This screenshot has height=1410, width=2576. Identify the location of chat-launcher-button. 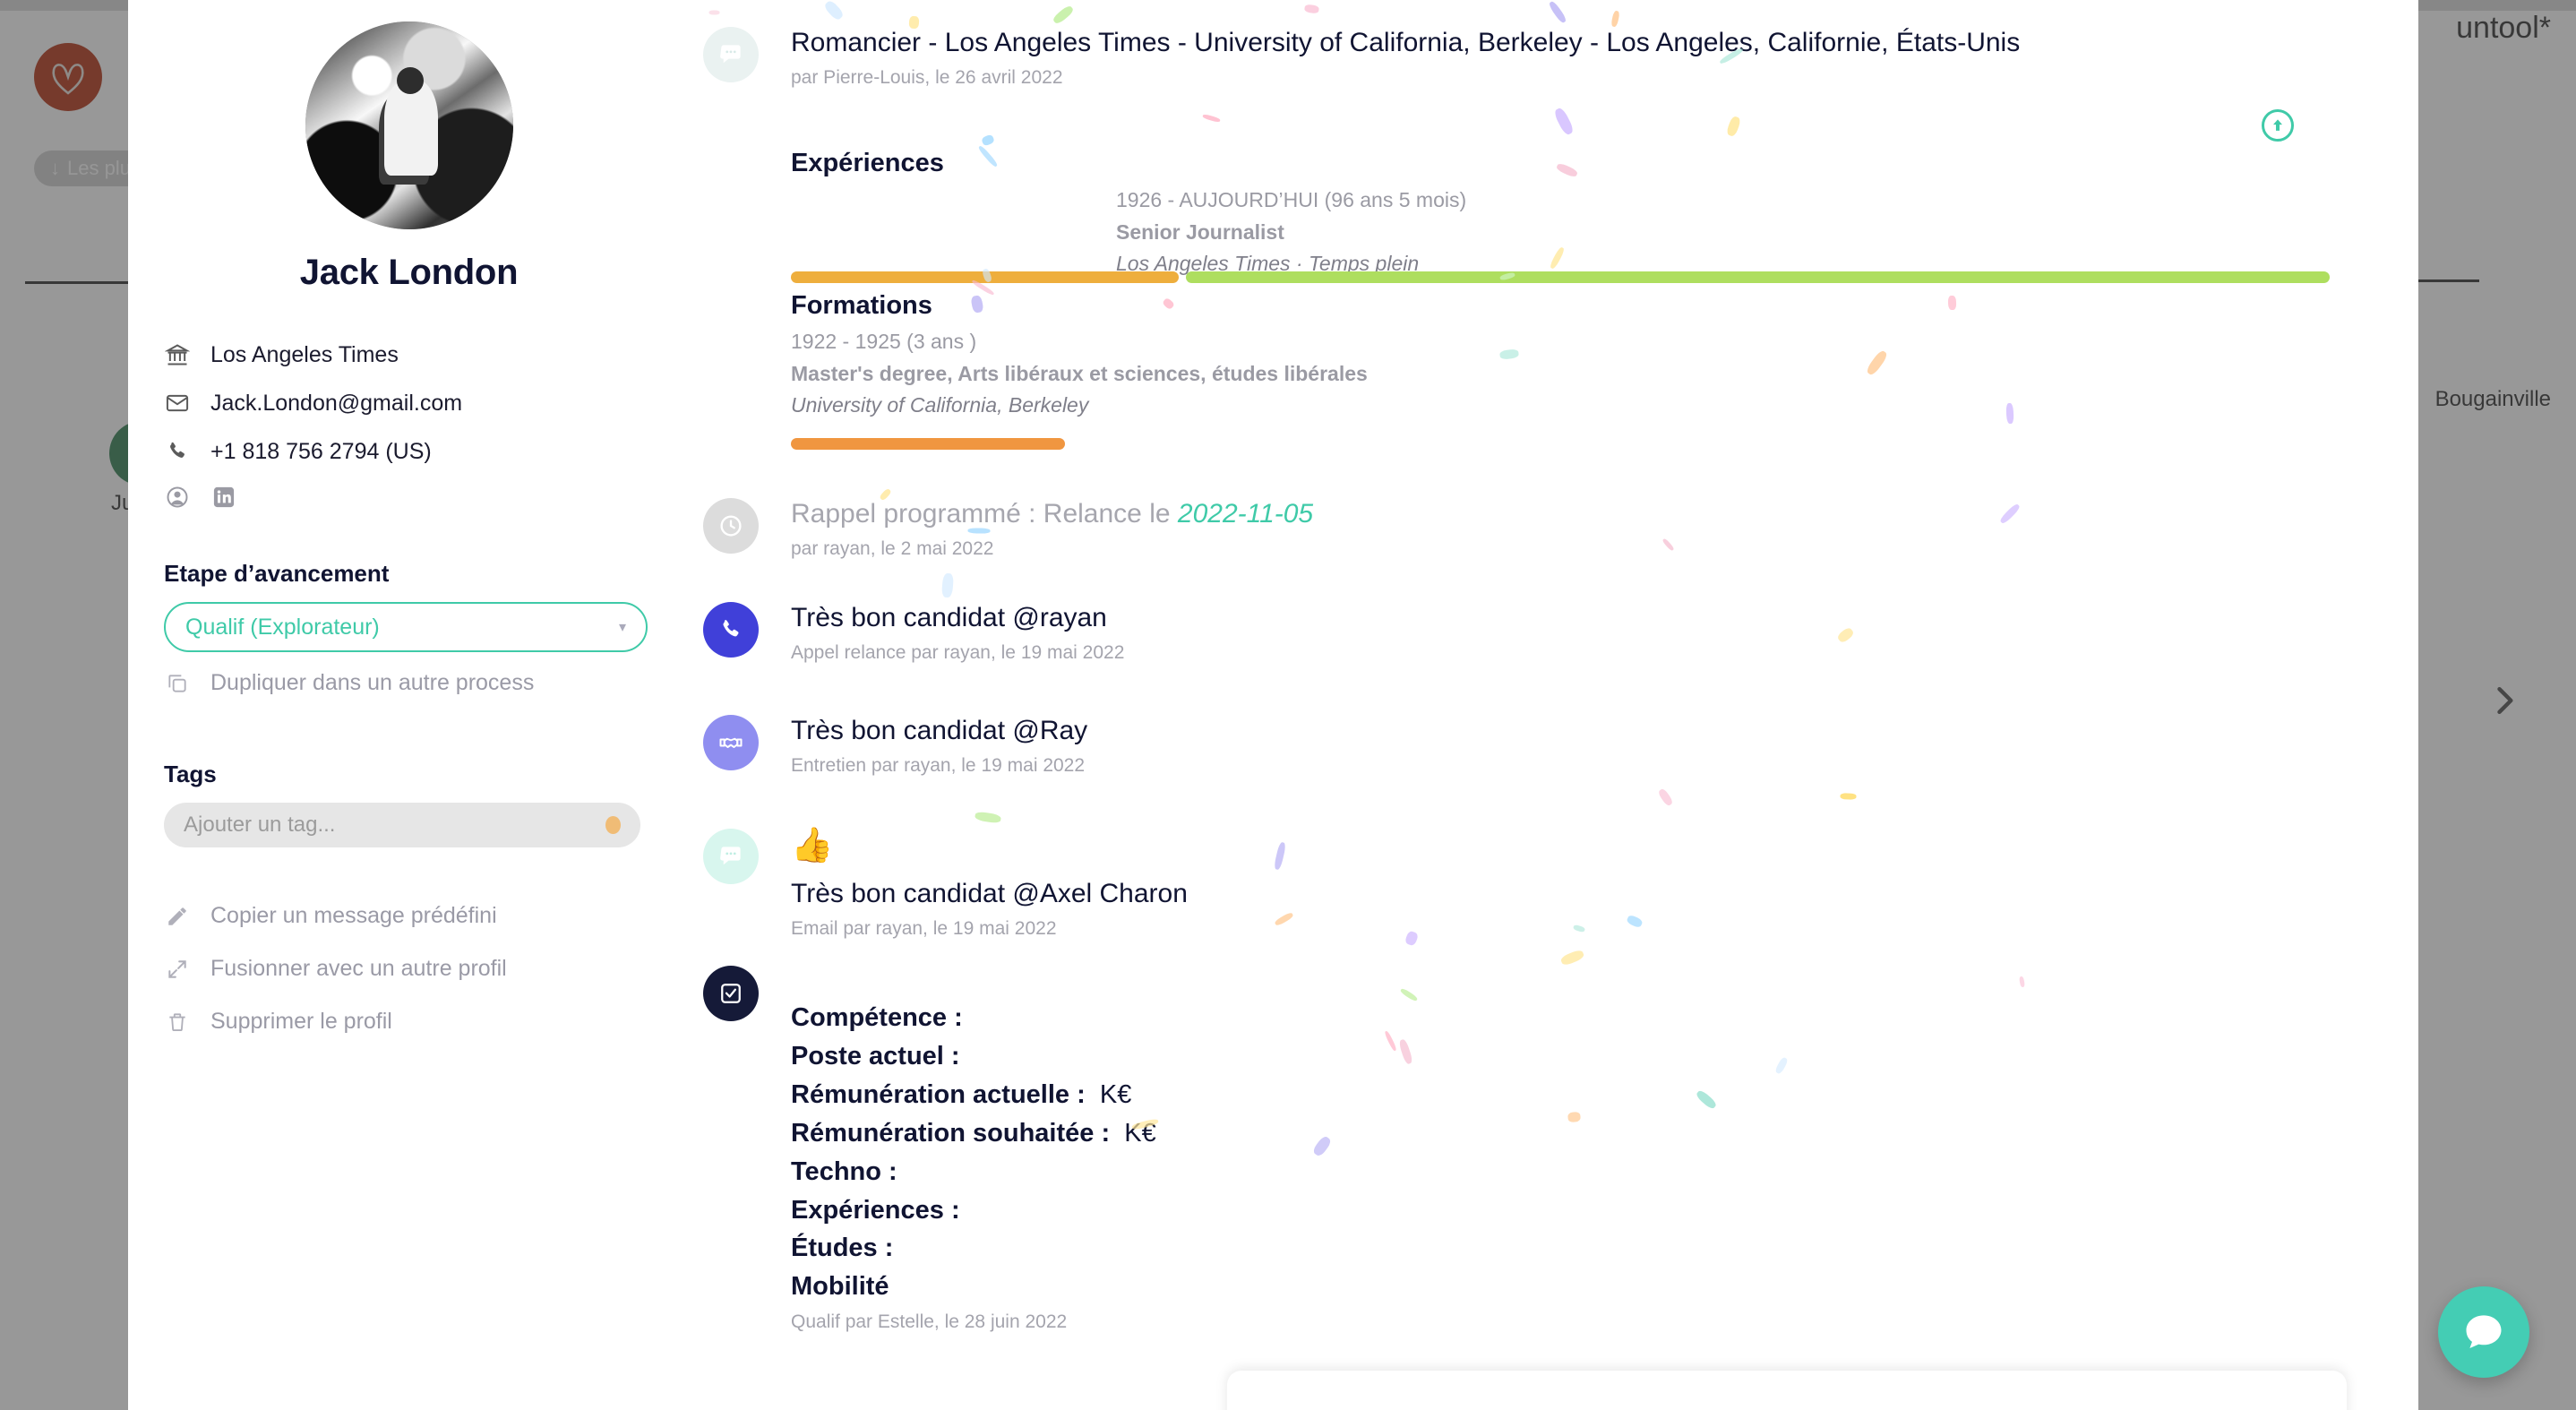
(2483, 1332).